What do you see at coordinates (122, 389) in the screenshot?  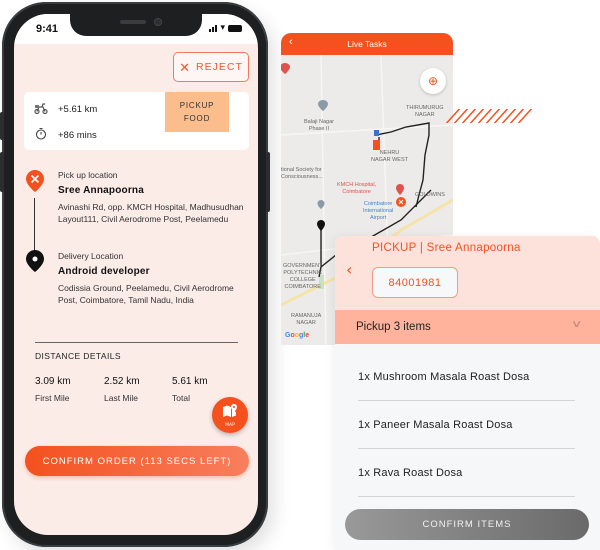 I see `distance-last-mile: 2.52 km Last Mile` at bounding box center [122, 389].